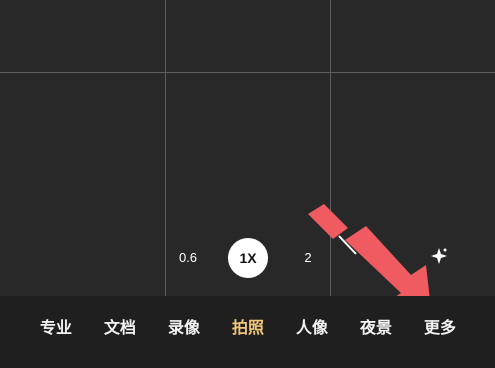 This screenshot has height=368, width=495. I want to click on zoom-2-button: 2, so click(308, 258).